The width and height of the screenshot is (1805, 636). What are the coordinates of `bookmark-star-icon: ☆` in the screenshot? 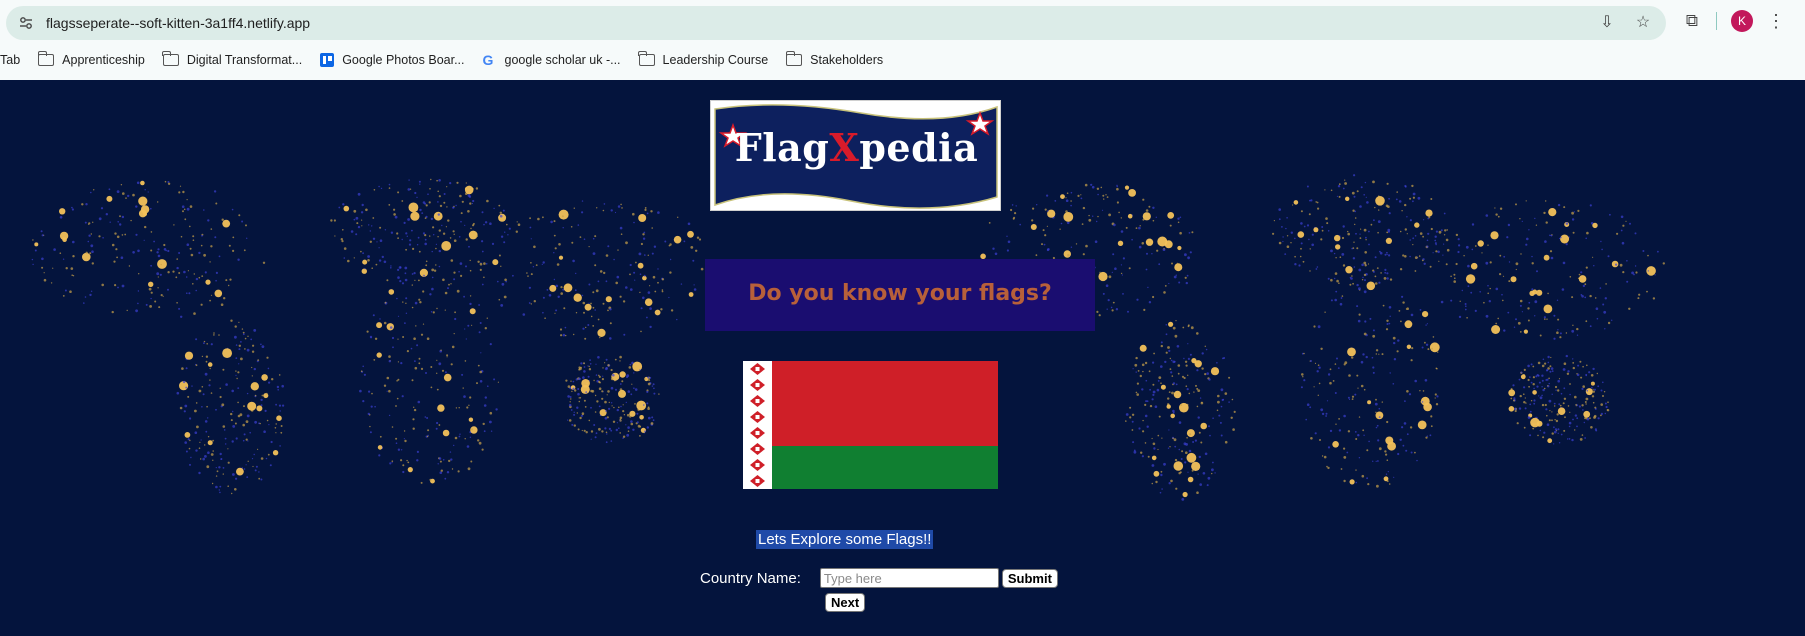 It's located at (1643, 23).